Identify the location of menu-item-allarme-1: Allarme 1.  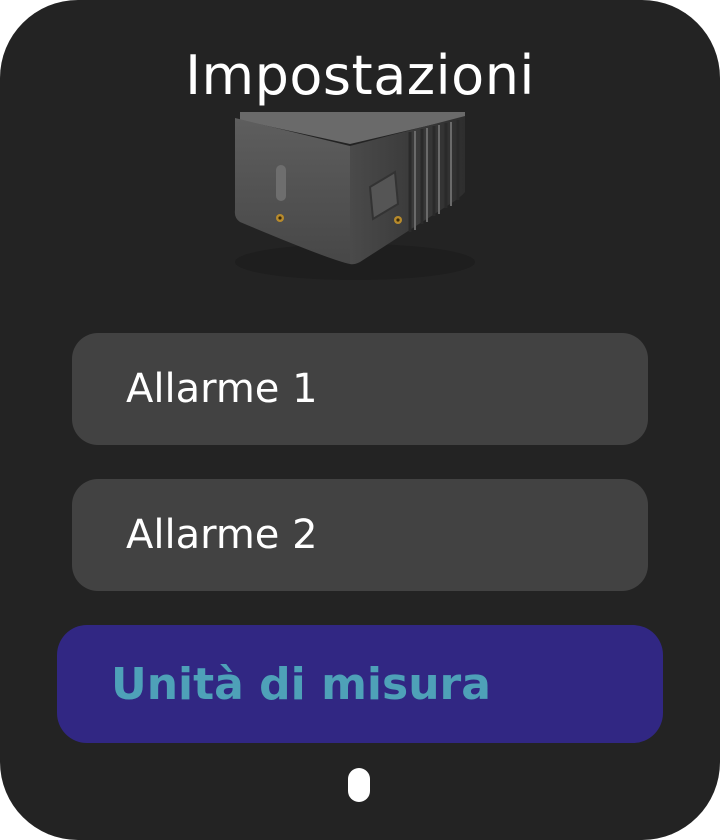
(360, 389).